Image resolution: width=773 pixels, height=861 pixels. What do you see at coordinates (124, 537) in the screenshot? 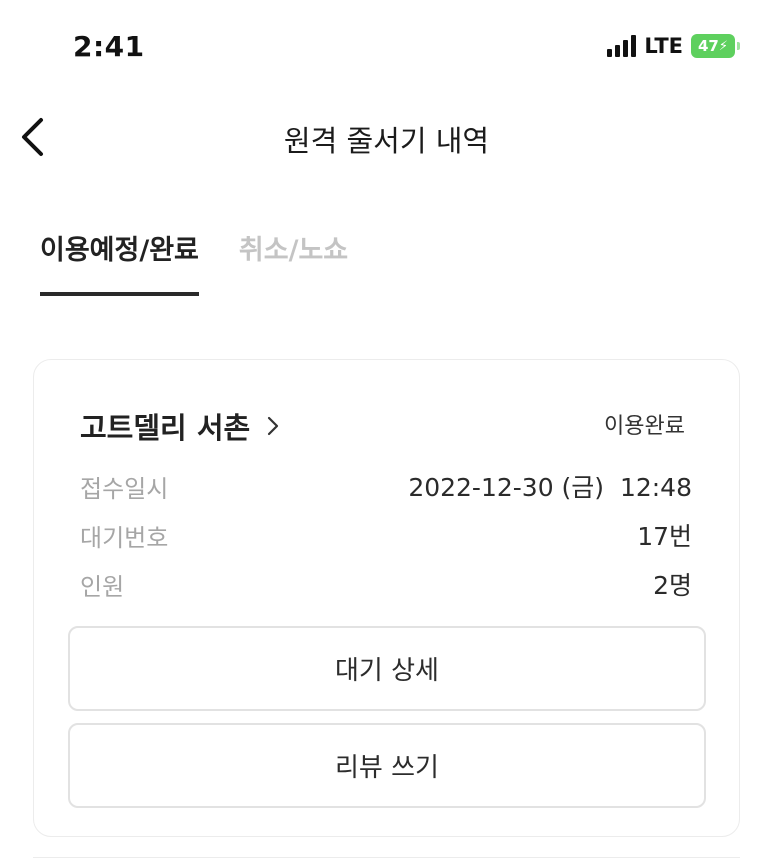
I see `info-label: 대기번호` at bounding box center [124, 537].